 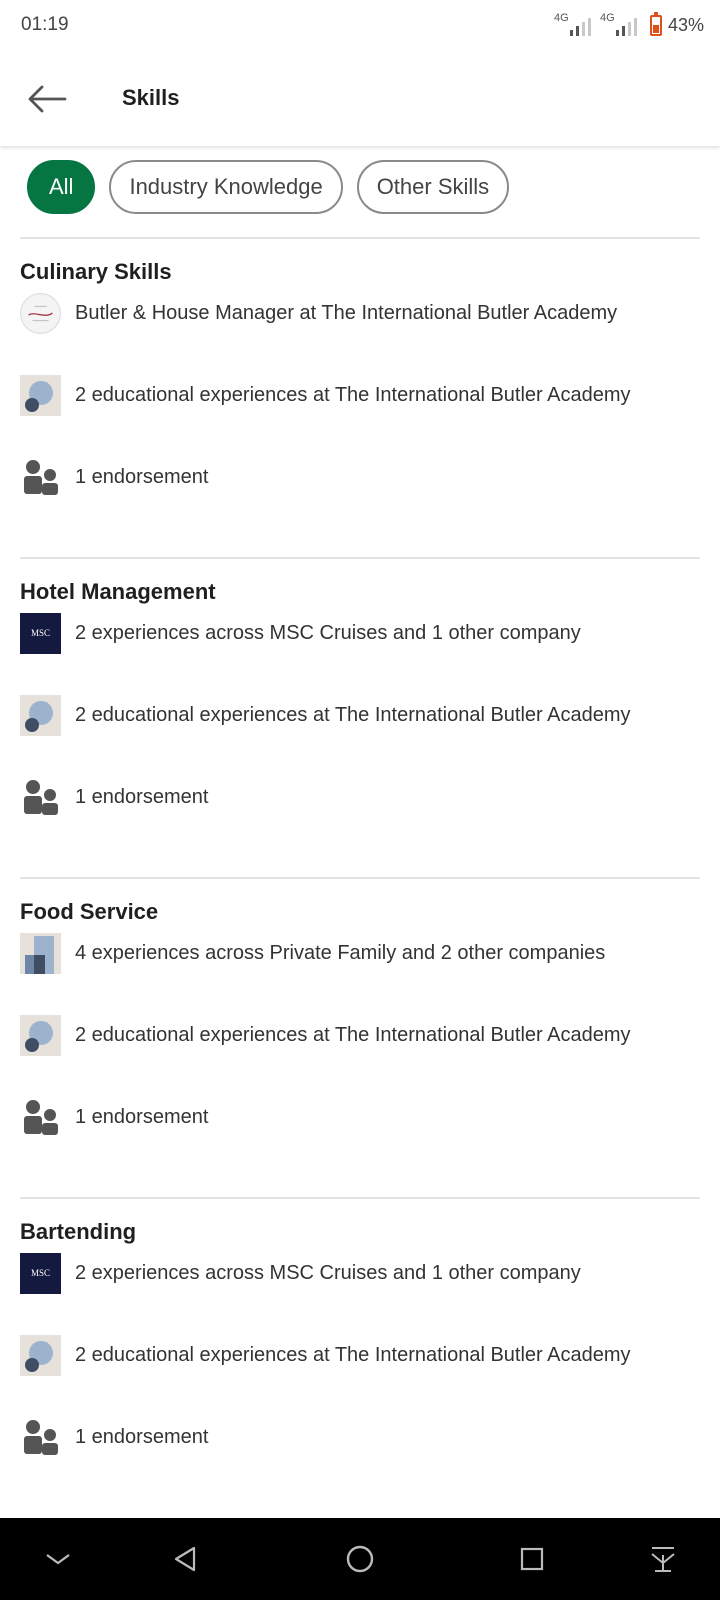 I want to click on chevron-down-icon, so click(x=58, y=1559).